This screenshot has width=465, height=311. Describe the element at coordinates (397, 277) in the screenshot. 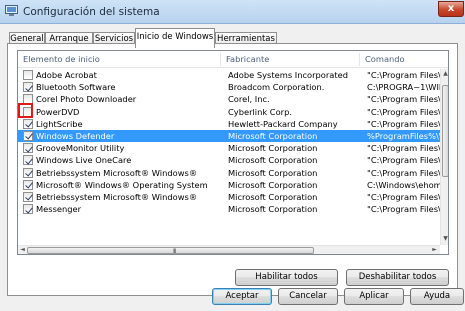

I see `disable-all-button: Deshabilitar todos` at that location.